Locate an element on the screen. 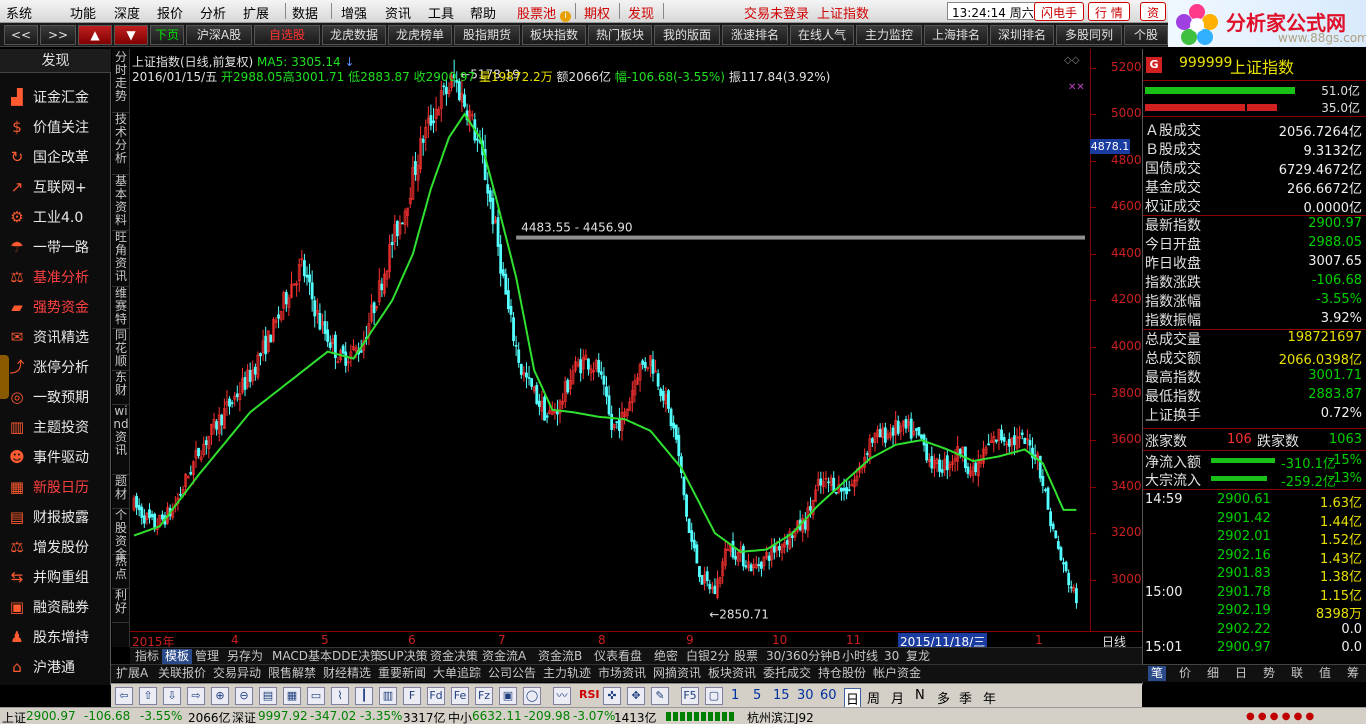 The image size is (1366, 724). range-highlight-bar is located at coordinates (800, 237).